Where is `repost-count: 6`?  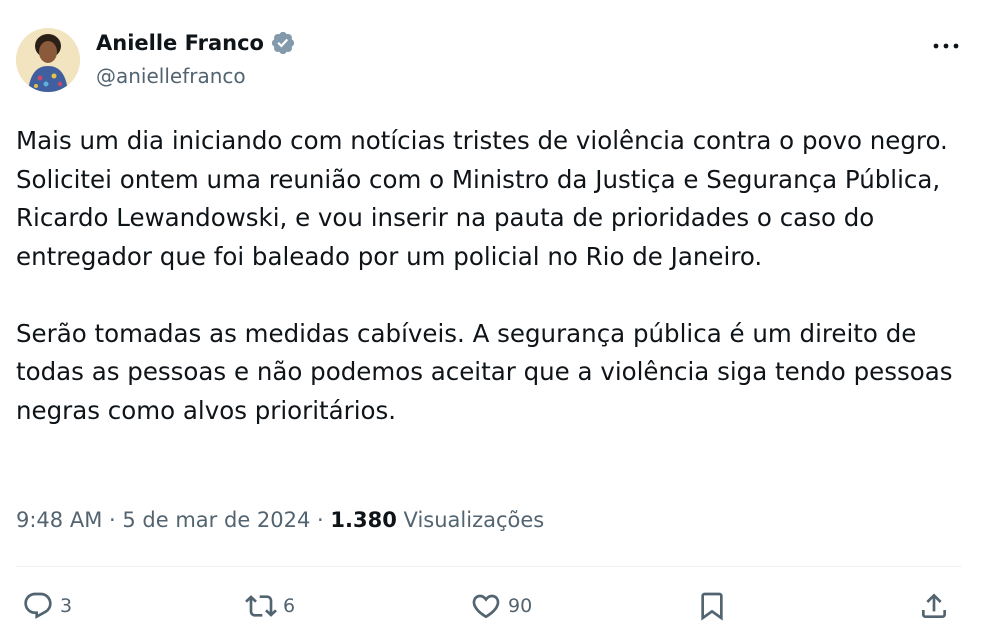 repost-count: 6 is located at coordinates (289, 606).